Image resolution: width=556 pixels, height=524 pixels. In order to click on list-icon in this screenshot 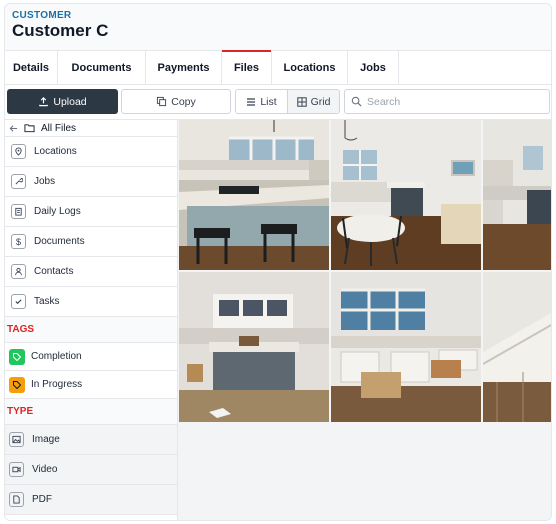, I will do `click(251, 101)`.